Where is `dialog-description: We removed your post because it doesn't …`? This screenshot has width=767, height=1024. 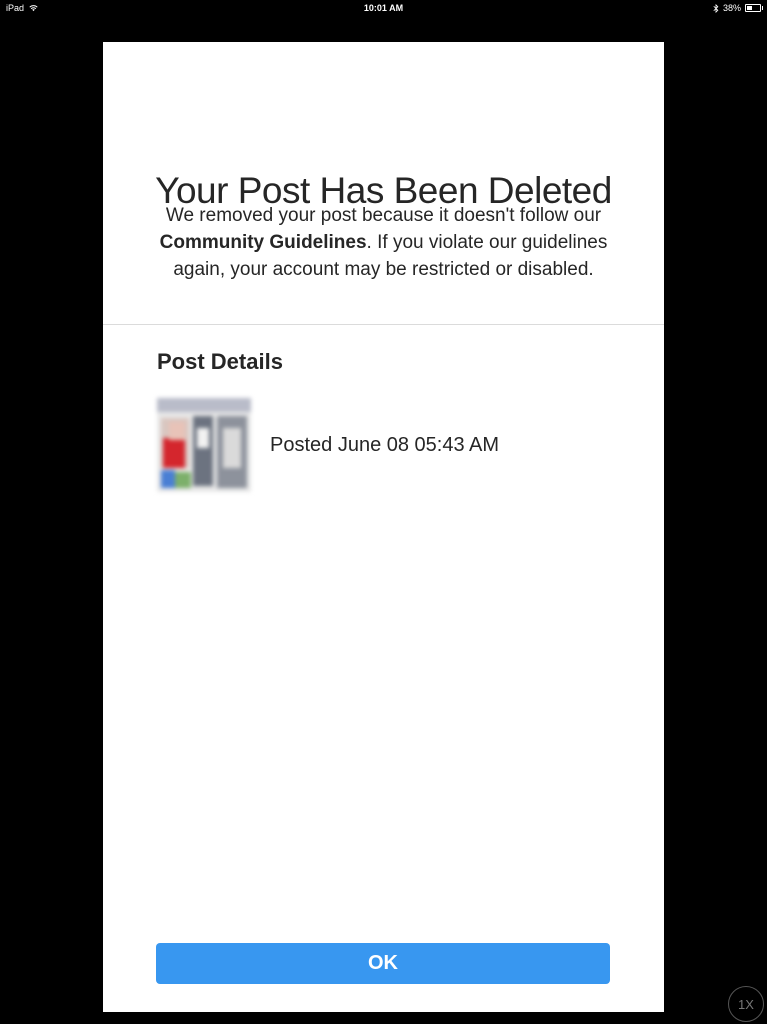 dialog-description: We removed your post because it doesn't … is located at coordinates (383, 242).